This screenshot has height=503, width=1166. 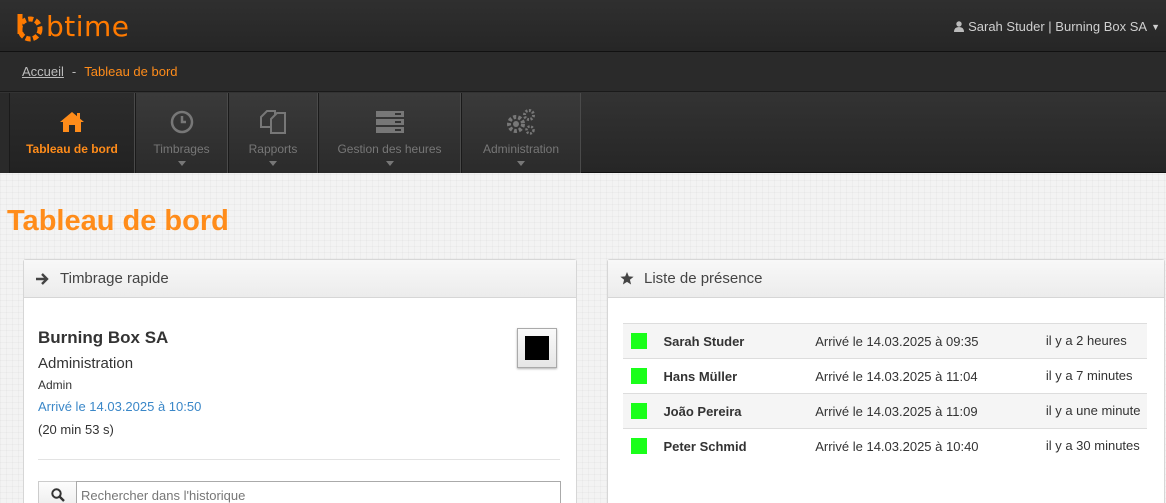 I want to click on breadcrumb-current: Tableau de bord, so click(x=131, y=71).